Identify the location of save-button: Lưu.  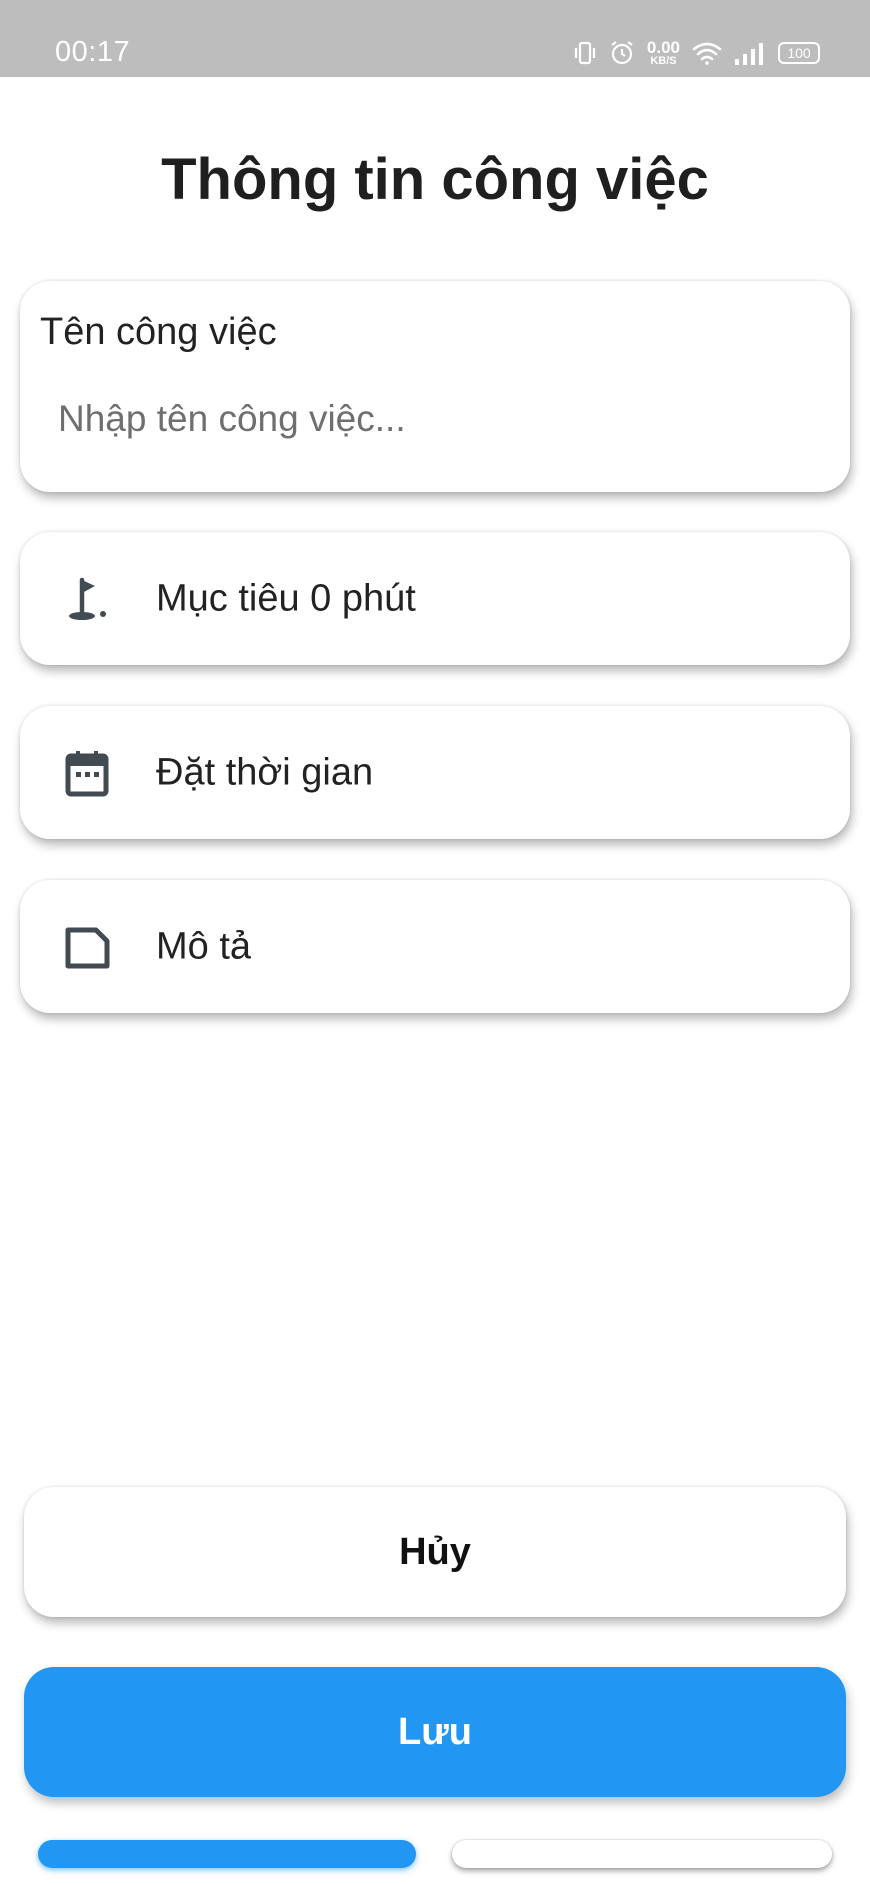
(435, 1732).